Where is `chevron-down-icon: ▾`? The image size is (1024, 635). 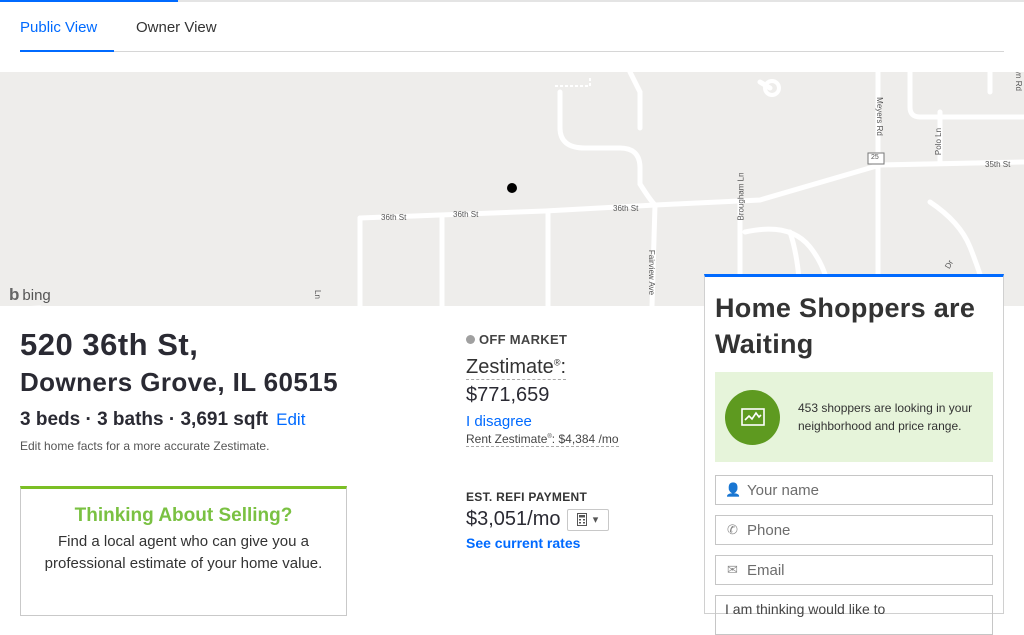
chevron-down-icon: ▾ is located at coordinates (595, 520).